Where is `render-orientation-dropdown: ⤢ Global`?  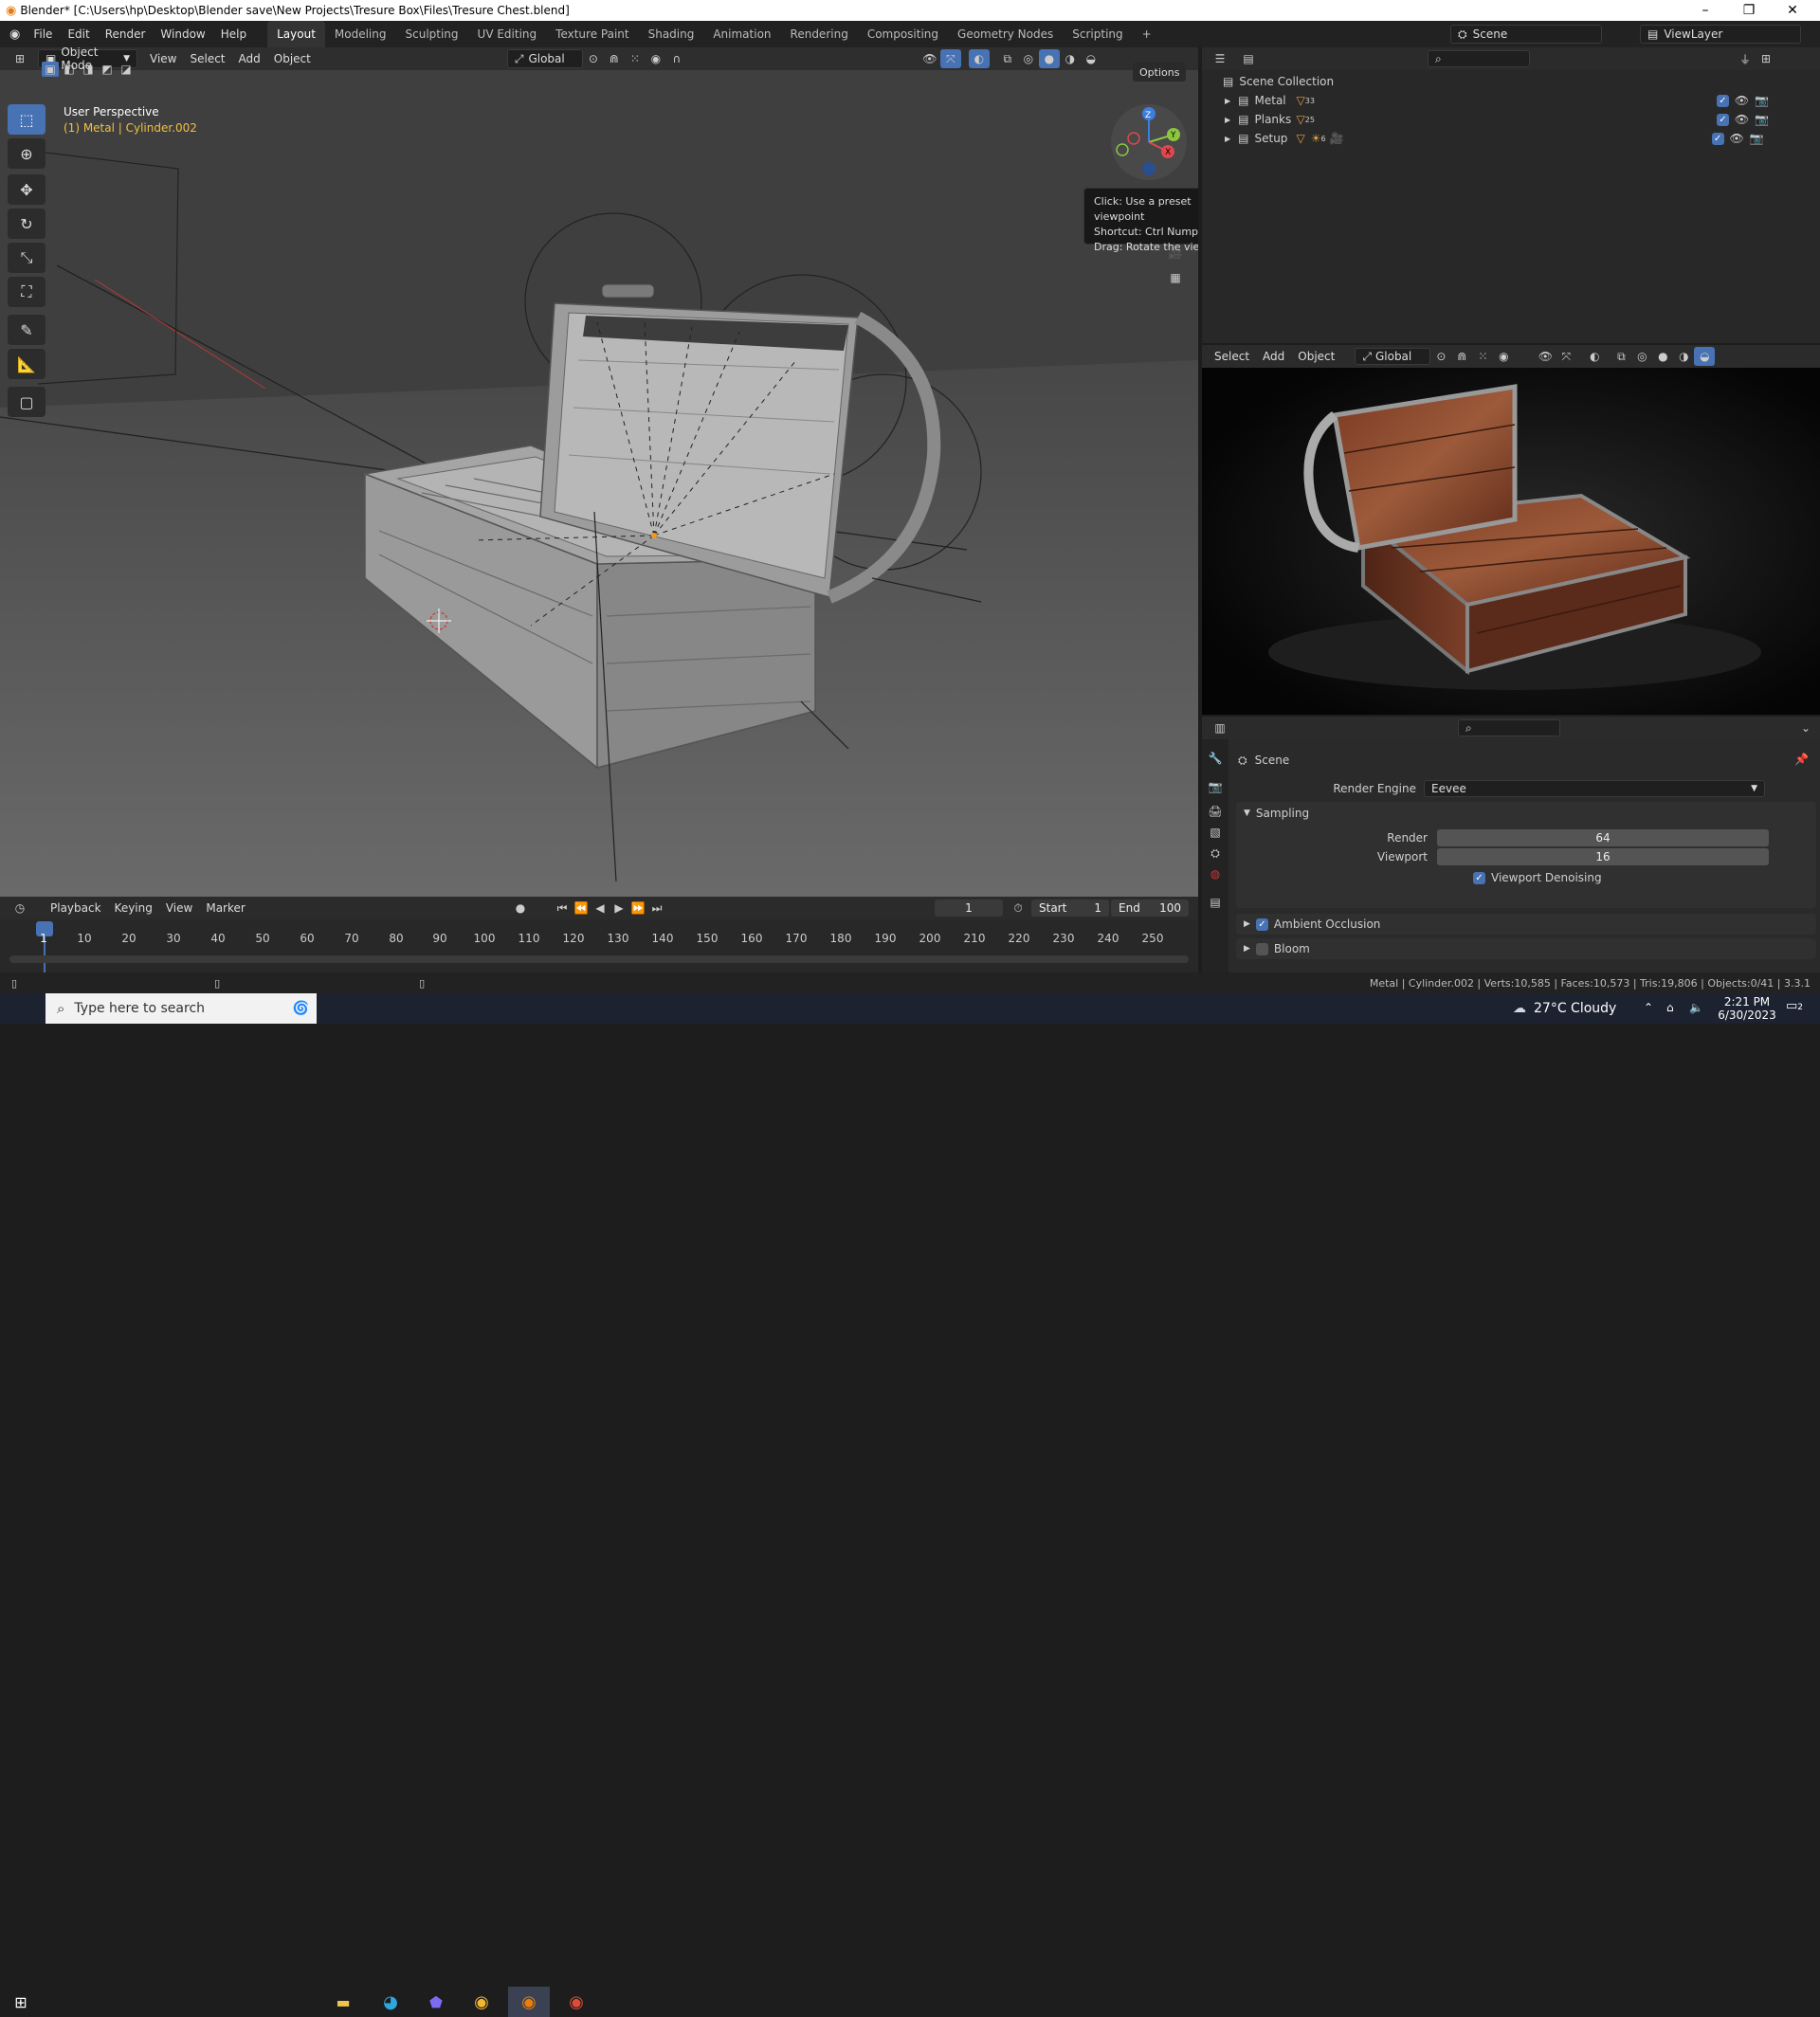 render-orientation-dropdown: ⤢ Global is located at coordinates (1393, 356).